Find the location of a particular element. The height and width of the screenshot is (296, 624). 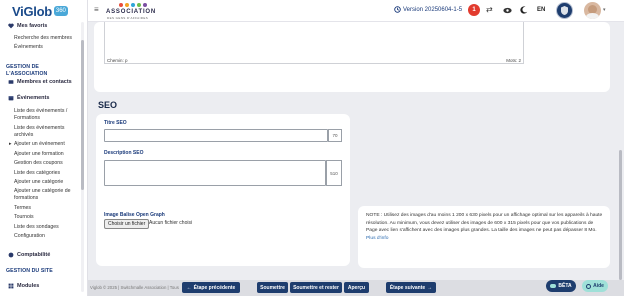

dots-logo-icon is located at coordinates (133, 5).